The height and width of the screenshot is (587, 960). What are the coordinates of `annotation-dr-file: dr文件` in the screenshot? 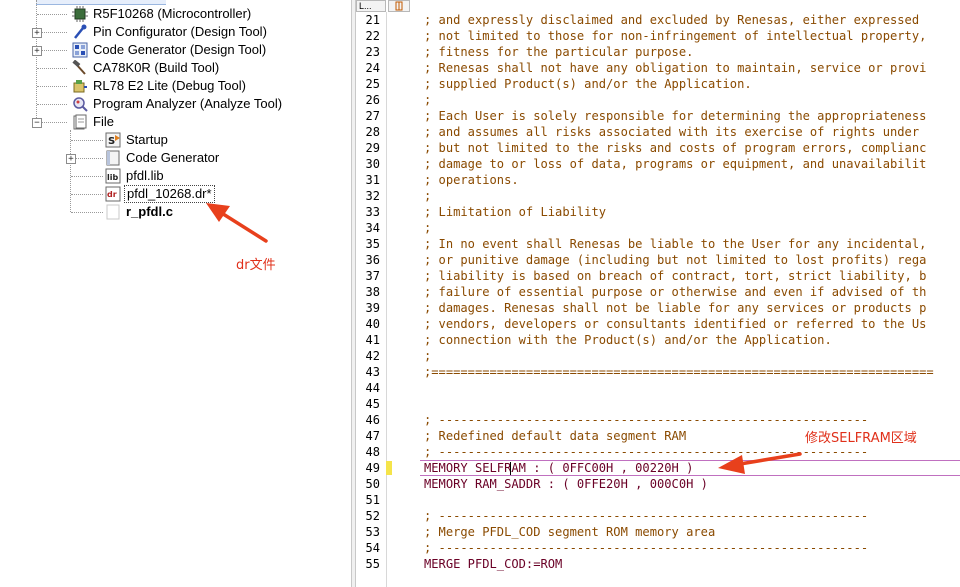 It's located at (256, 265).